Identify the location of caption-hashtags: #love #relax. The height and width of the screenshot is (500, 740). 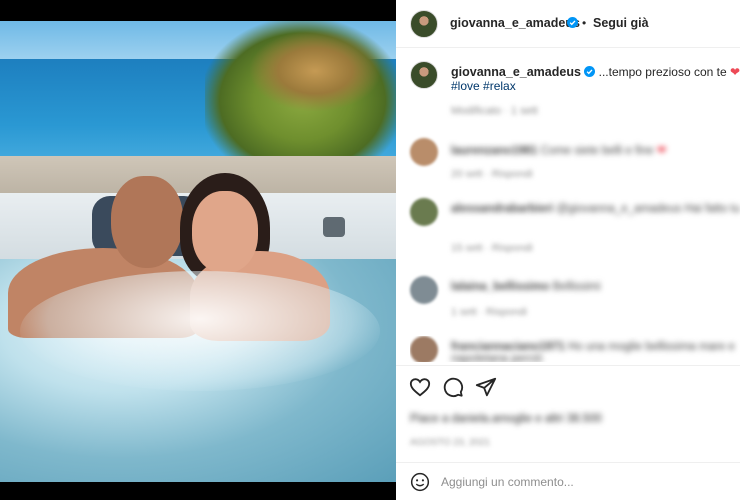
(483, 86).